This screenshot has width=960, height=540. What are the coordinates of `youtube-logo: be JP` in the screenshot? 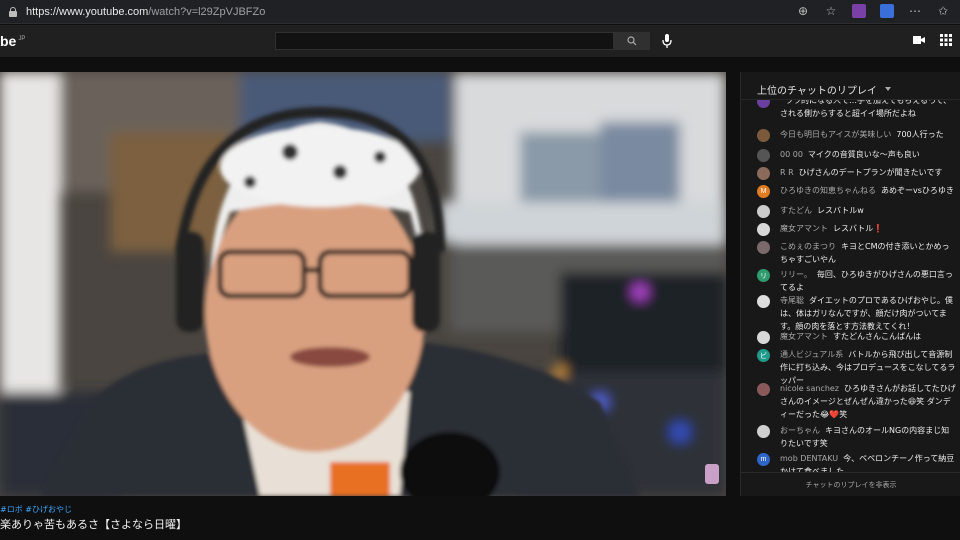 It's located at (12, 41).